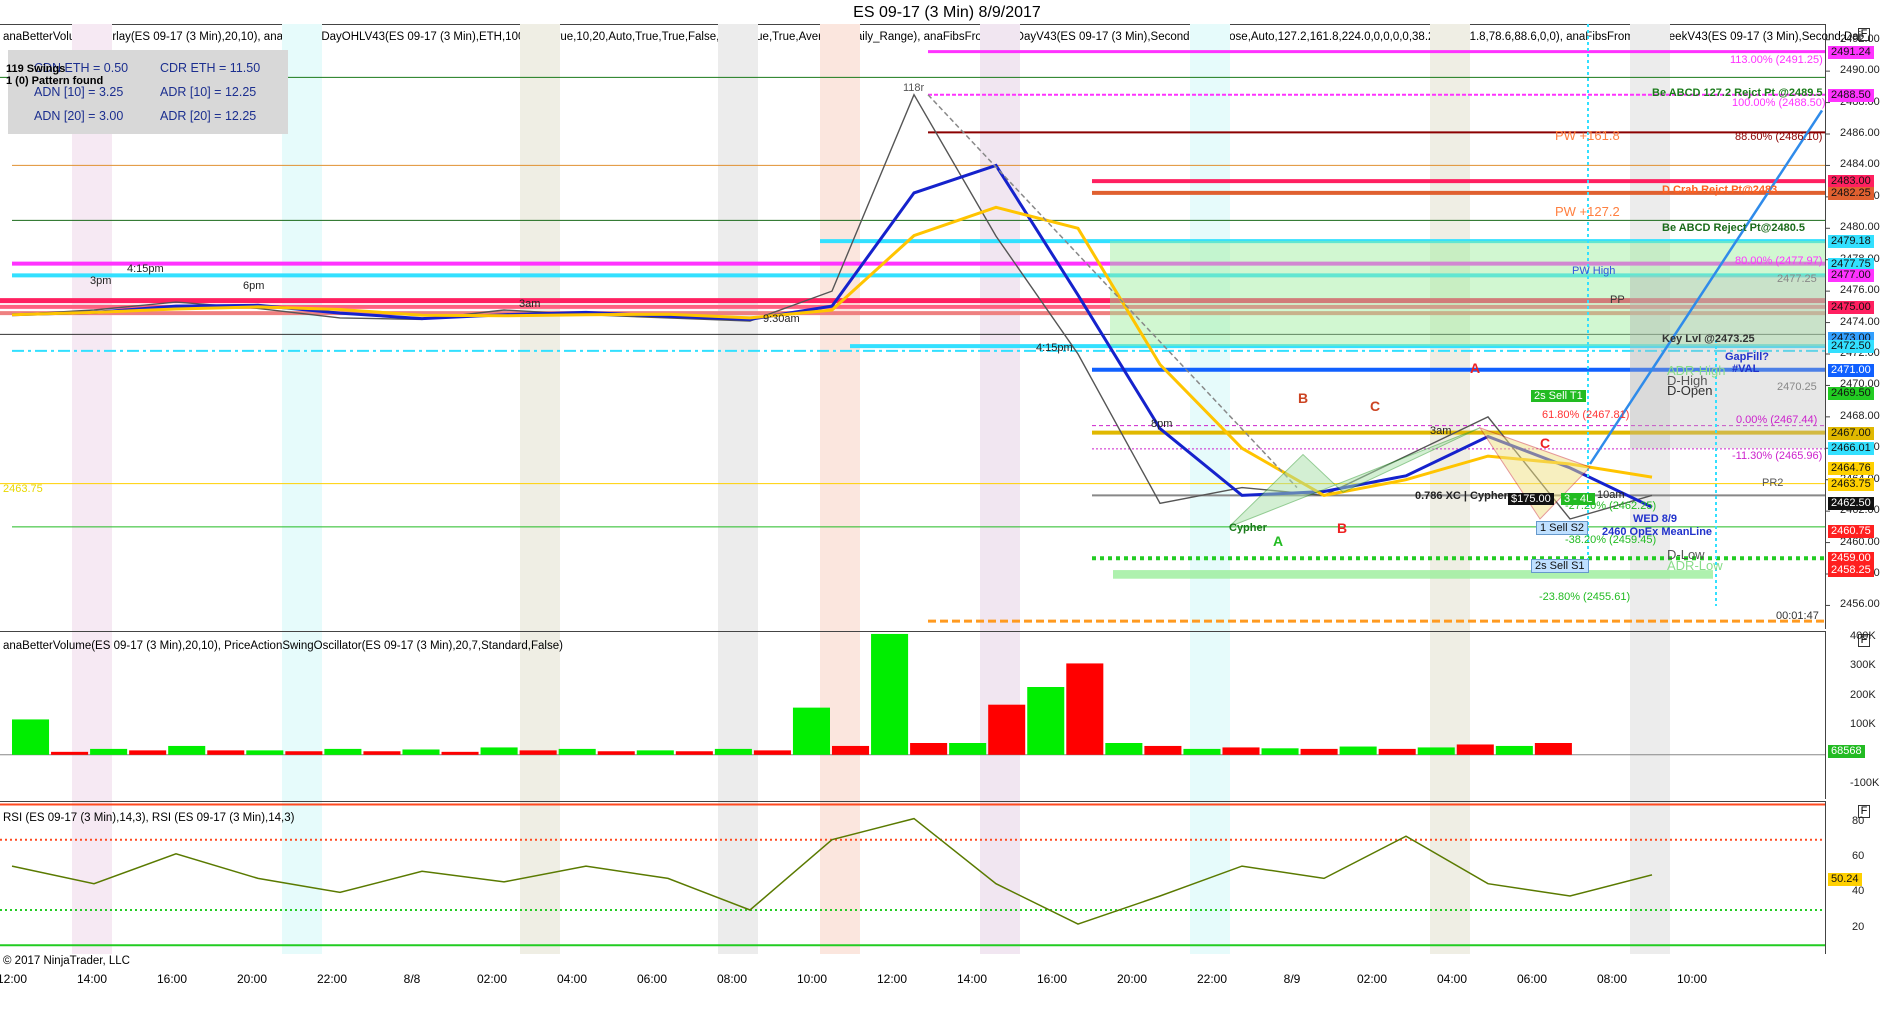 Image resolution: width=1894 pixels, height=1014 pixels. Describe the element at coordinates (1851, 307) in the screenshot. I see `price-tag: 2475.00` at that location.